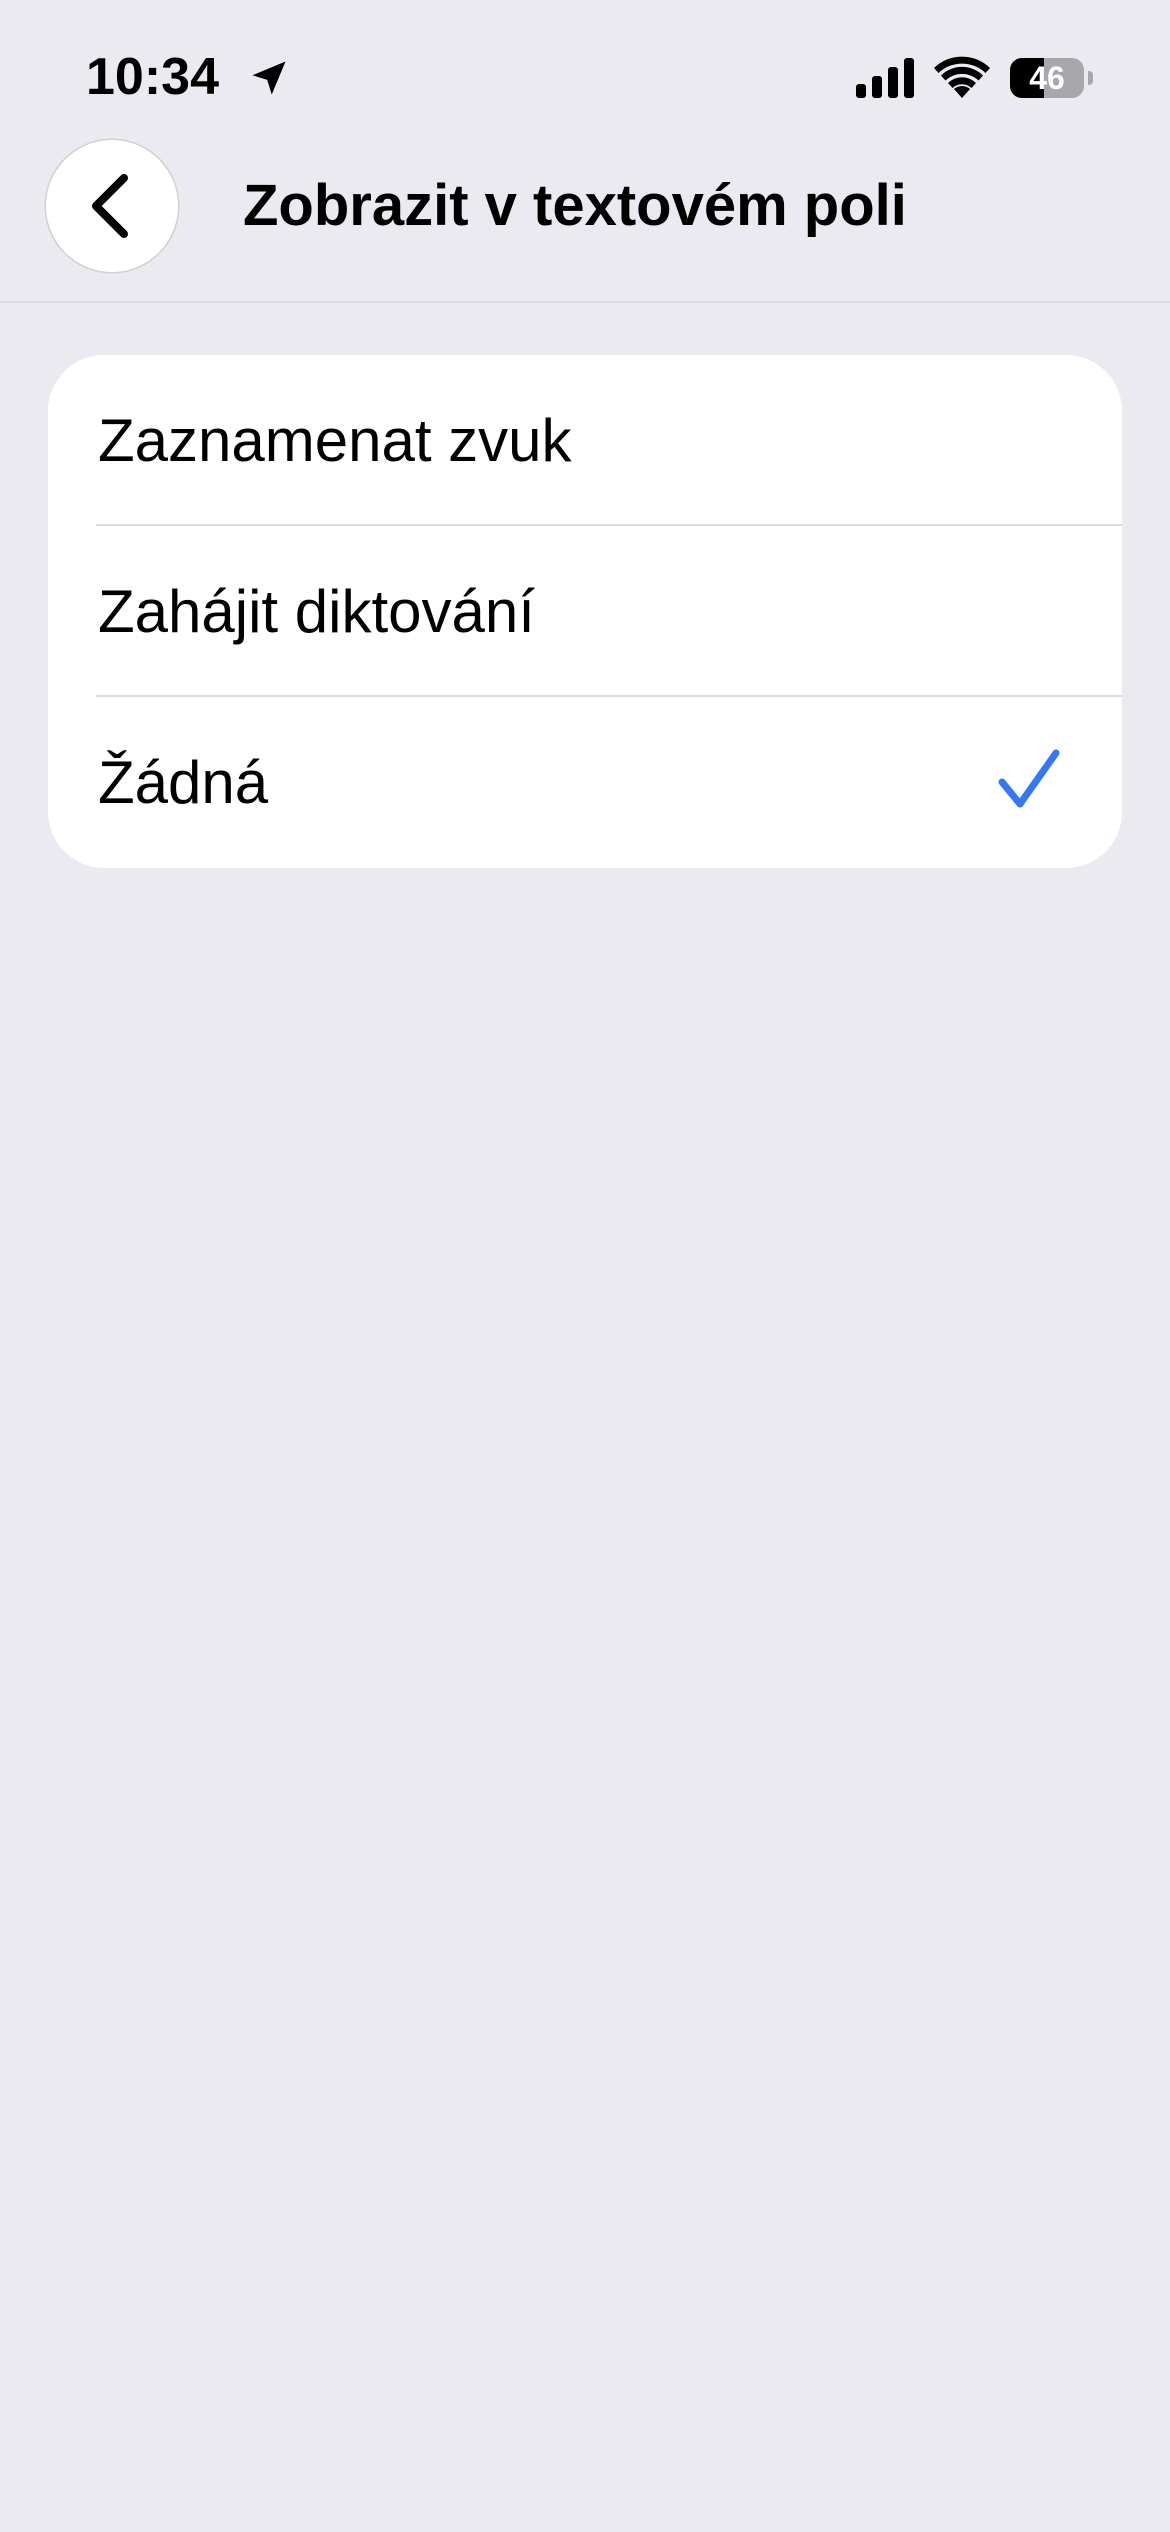 This screenshot has width=1170, height=2532. Describe the element at coordinates (585, 302) in the screenshot. I see `nav-divider` at that location.